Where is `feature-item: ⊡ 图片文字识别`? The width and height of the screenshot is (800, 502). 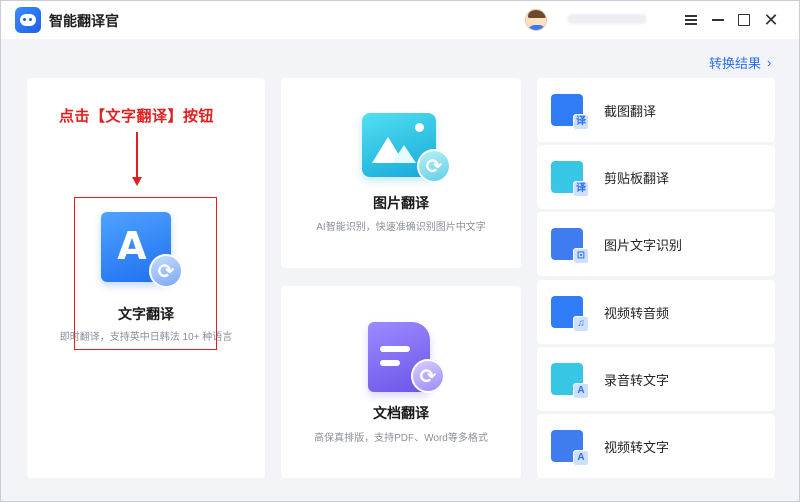
feature-item: ⊡ 图片文字识别 is located at coordinates (656, 244).